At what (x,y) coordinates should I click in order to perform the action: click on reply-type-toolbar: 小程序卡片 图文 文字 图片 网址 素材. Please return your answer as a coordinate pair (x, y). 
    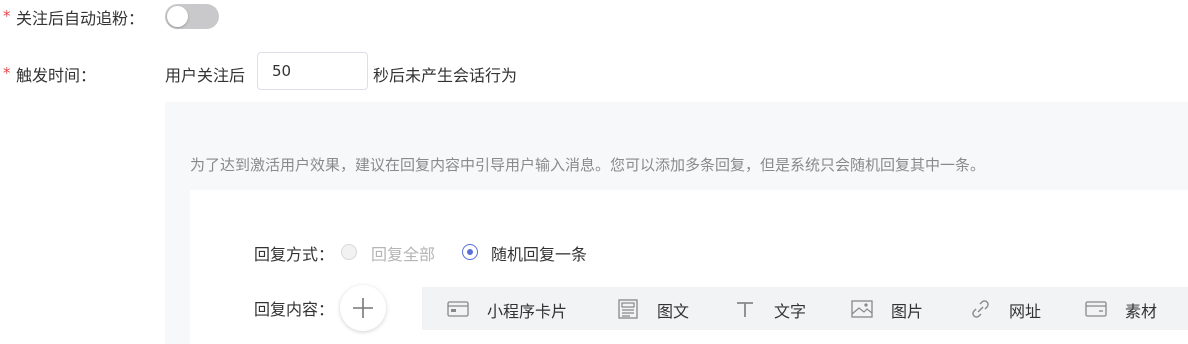
    Looking at the image, I should click on (805, 308).